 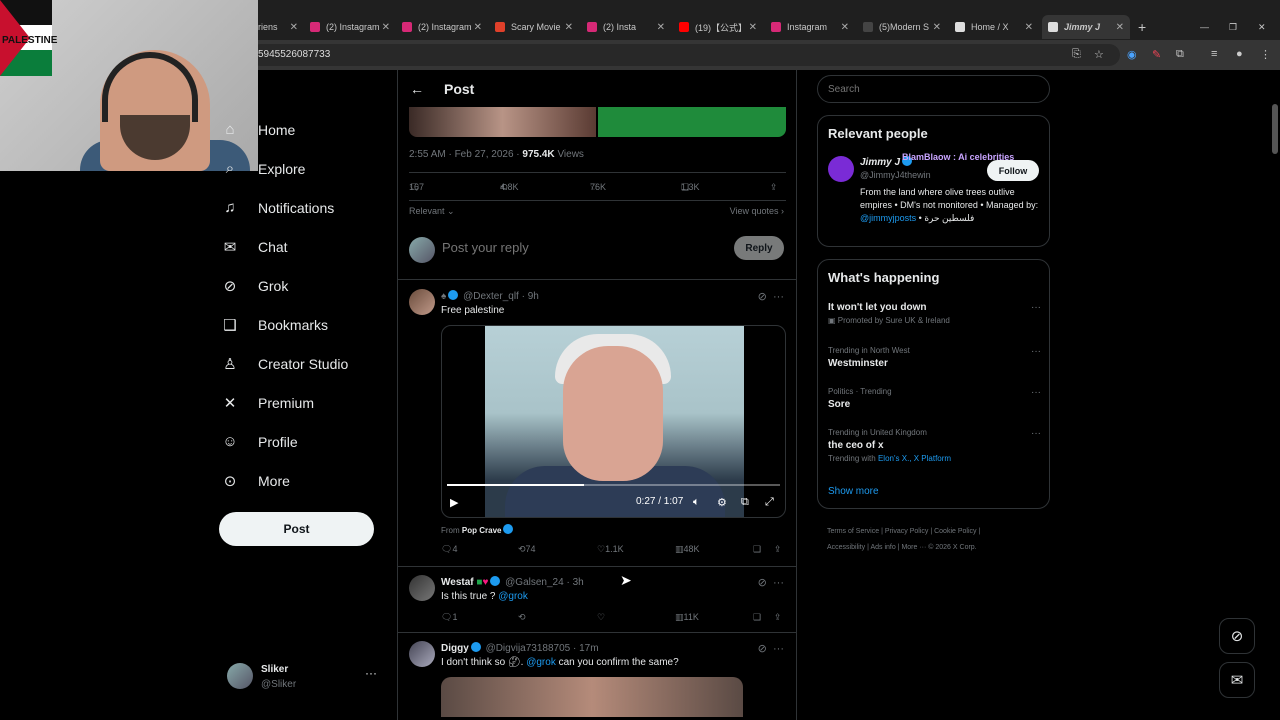 What do you see at coordinates (1076, 54) in the screenshot?
I see `install-icon: ⎘` at bounding box center [1076, 54].